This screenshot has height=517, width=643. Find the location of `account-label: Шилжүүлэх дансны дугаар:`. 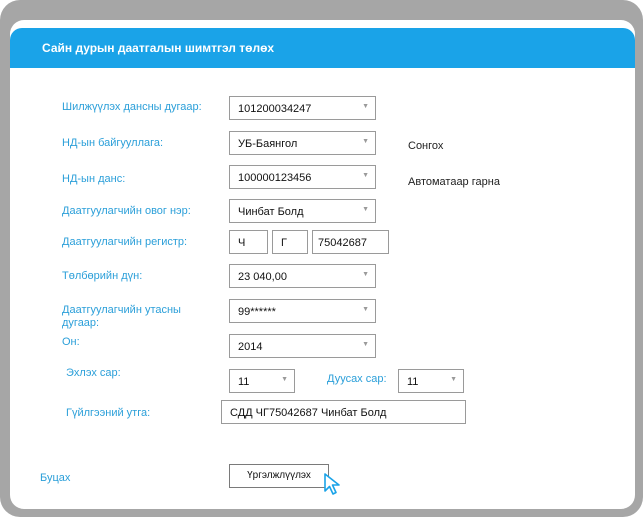

account-label: Шилжүүлэх дансны дугаар: is located at coordinates (132, 107).